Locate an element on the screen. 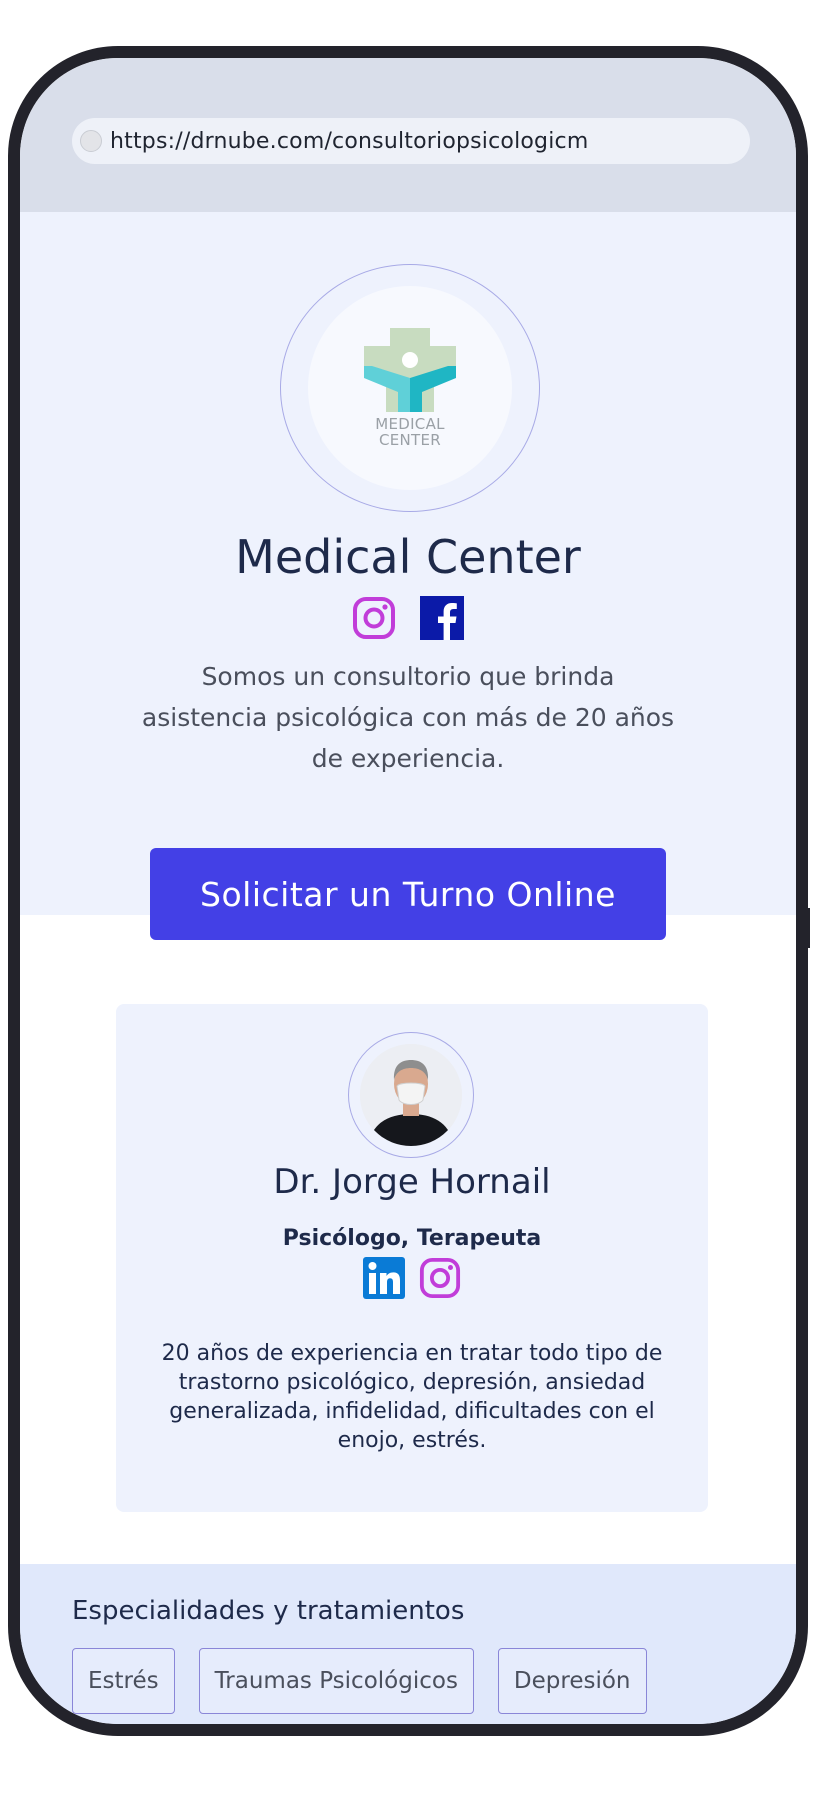 The height and width of the screenshot is (1793, 818). doctor-name: Dr. Jorge Hornail is located at coordinates (412, 1182).